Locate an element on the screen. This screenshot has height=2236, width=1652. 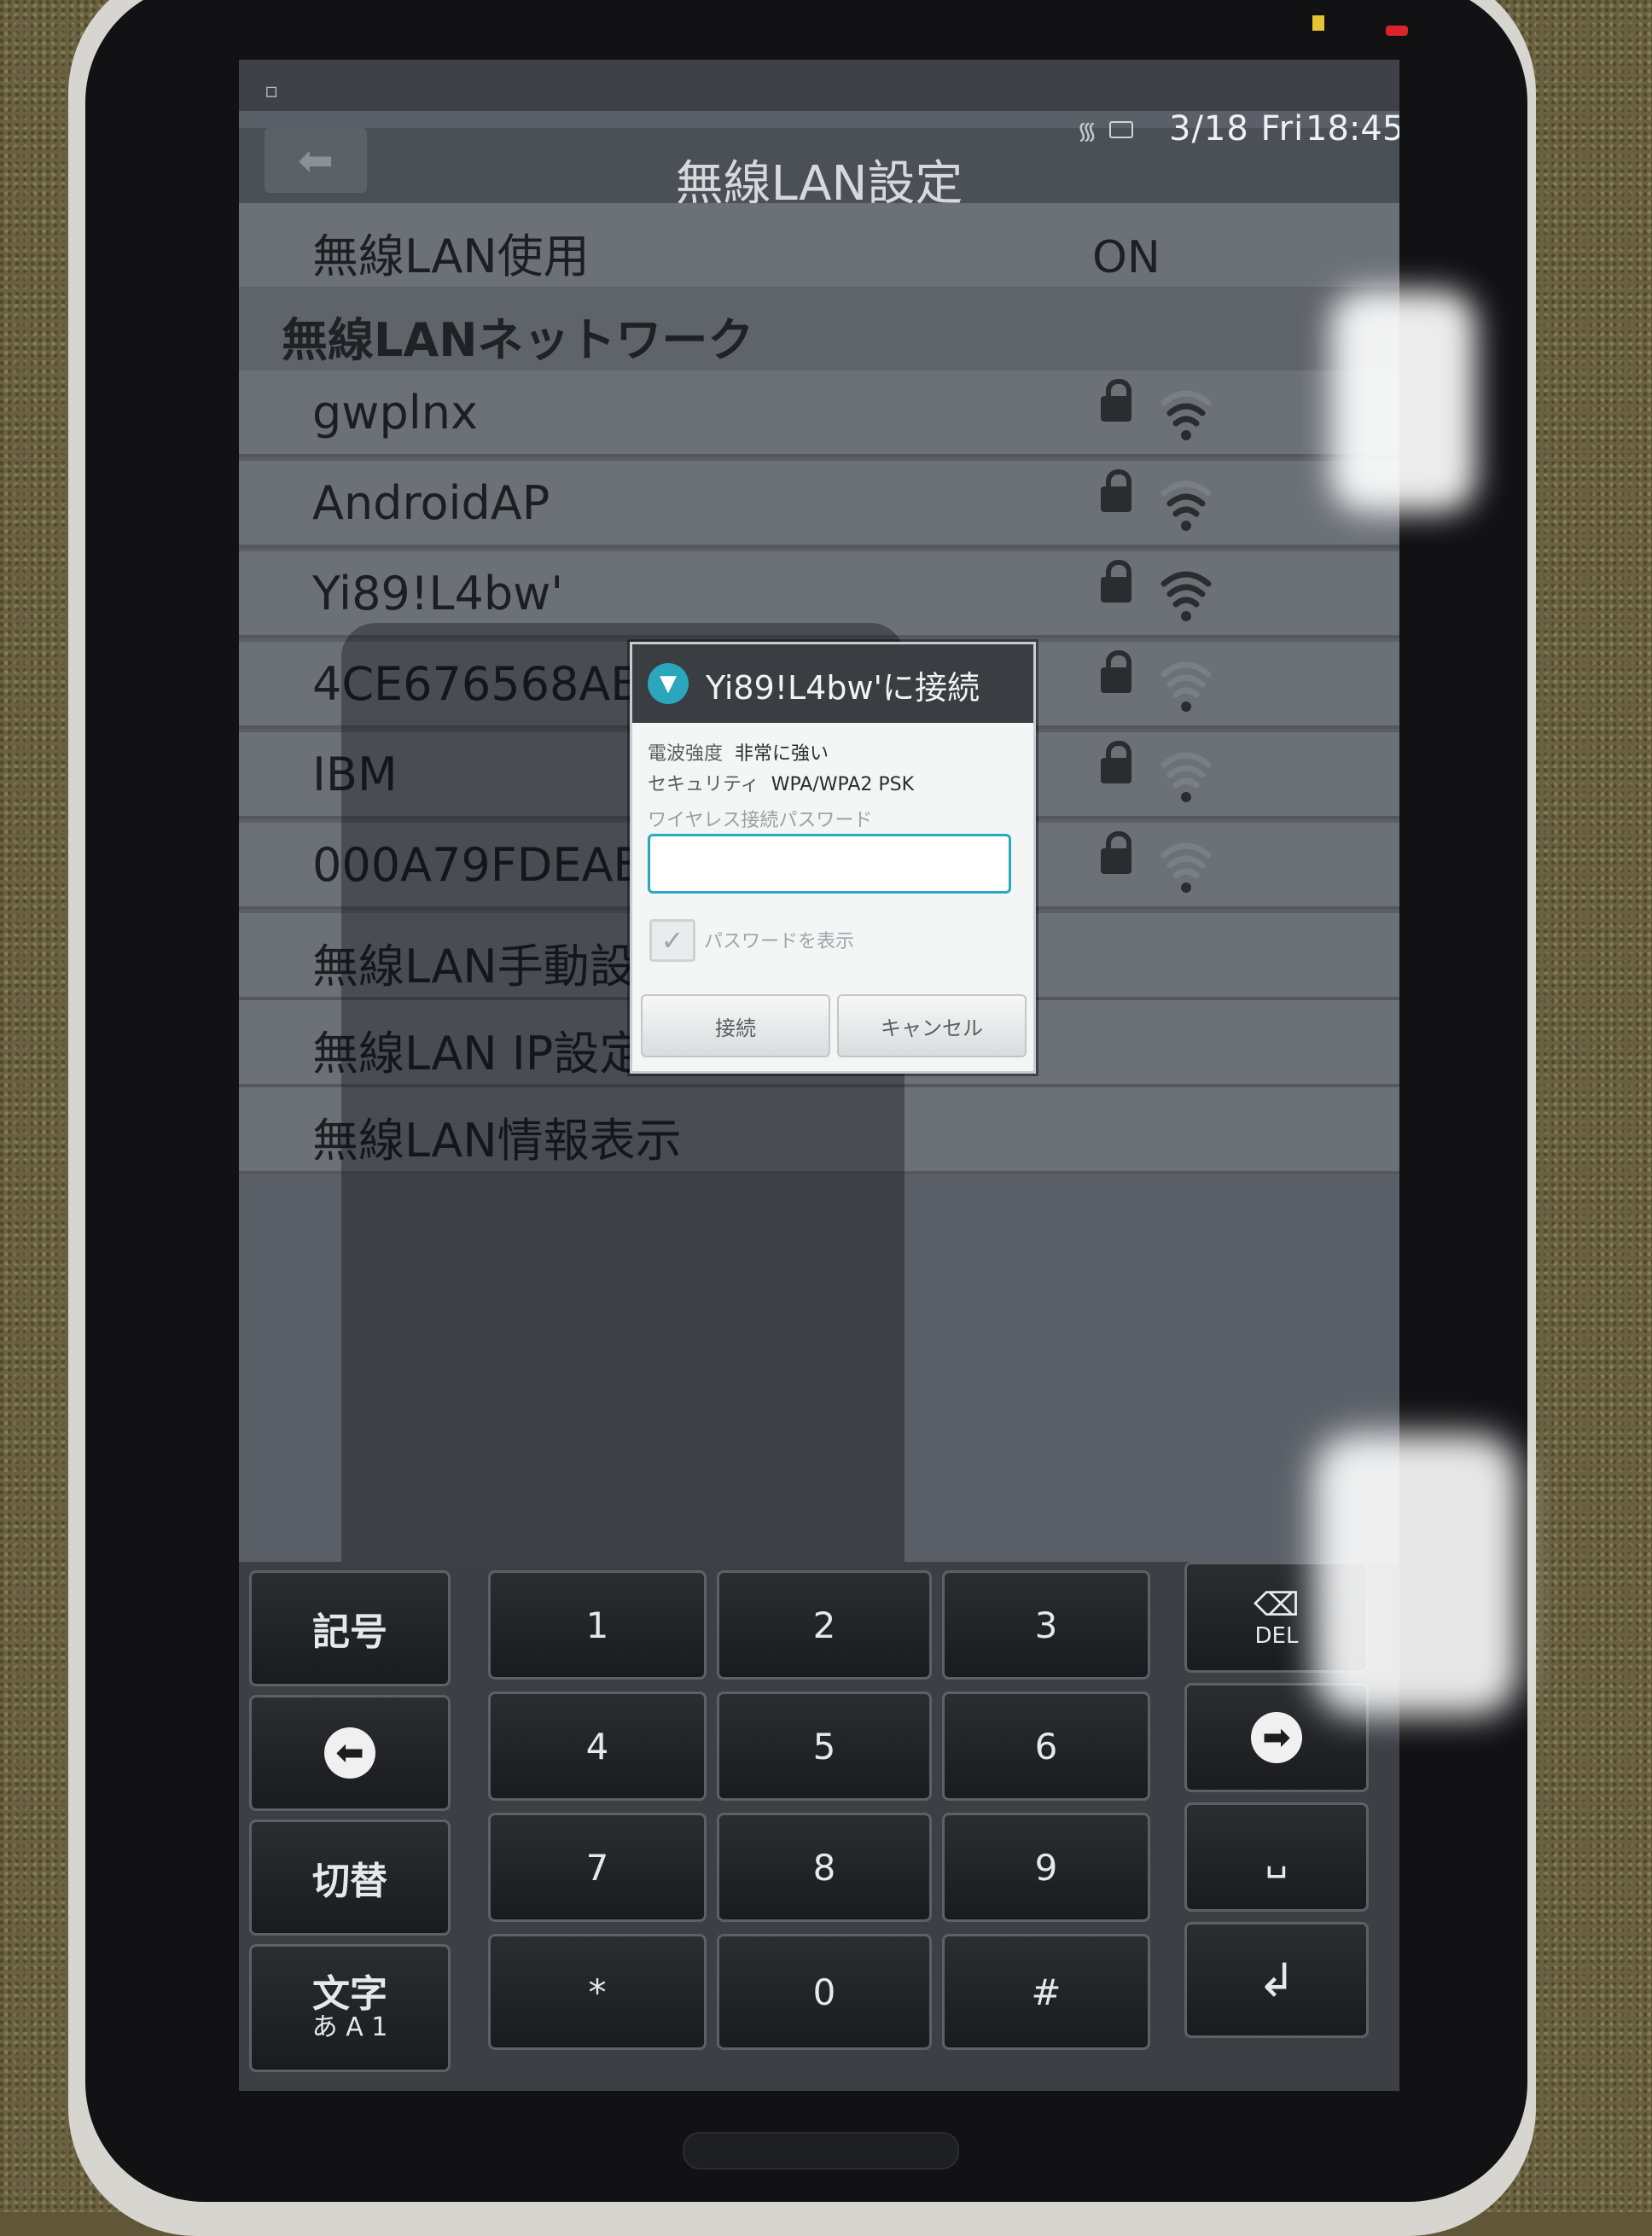
key-3: 3 is located at coordinates (1046, 1625).